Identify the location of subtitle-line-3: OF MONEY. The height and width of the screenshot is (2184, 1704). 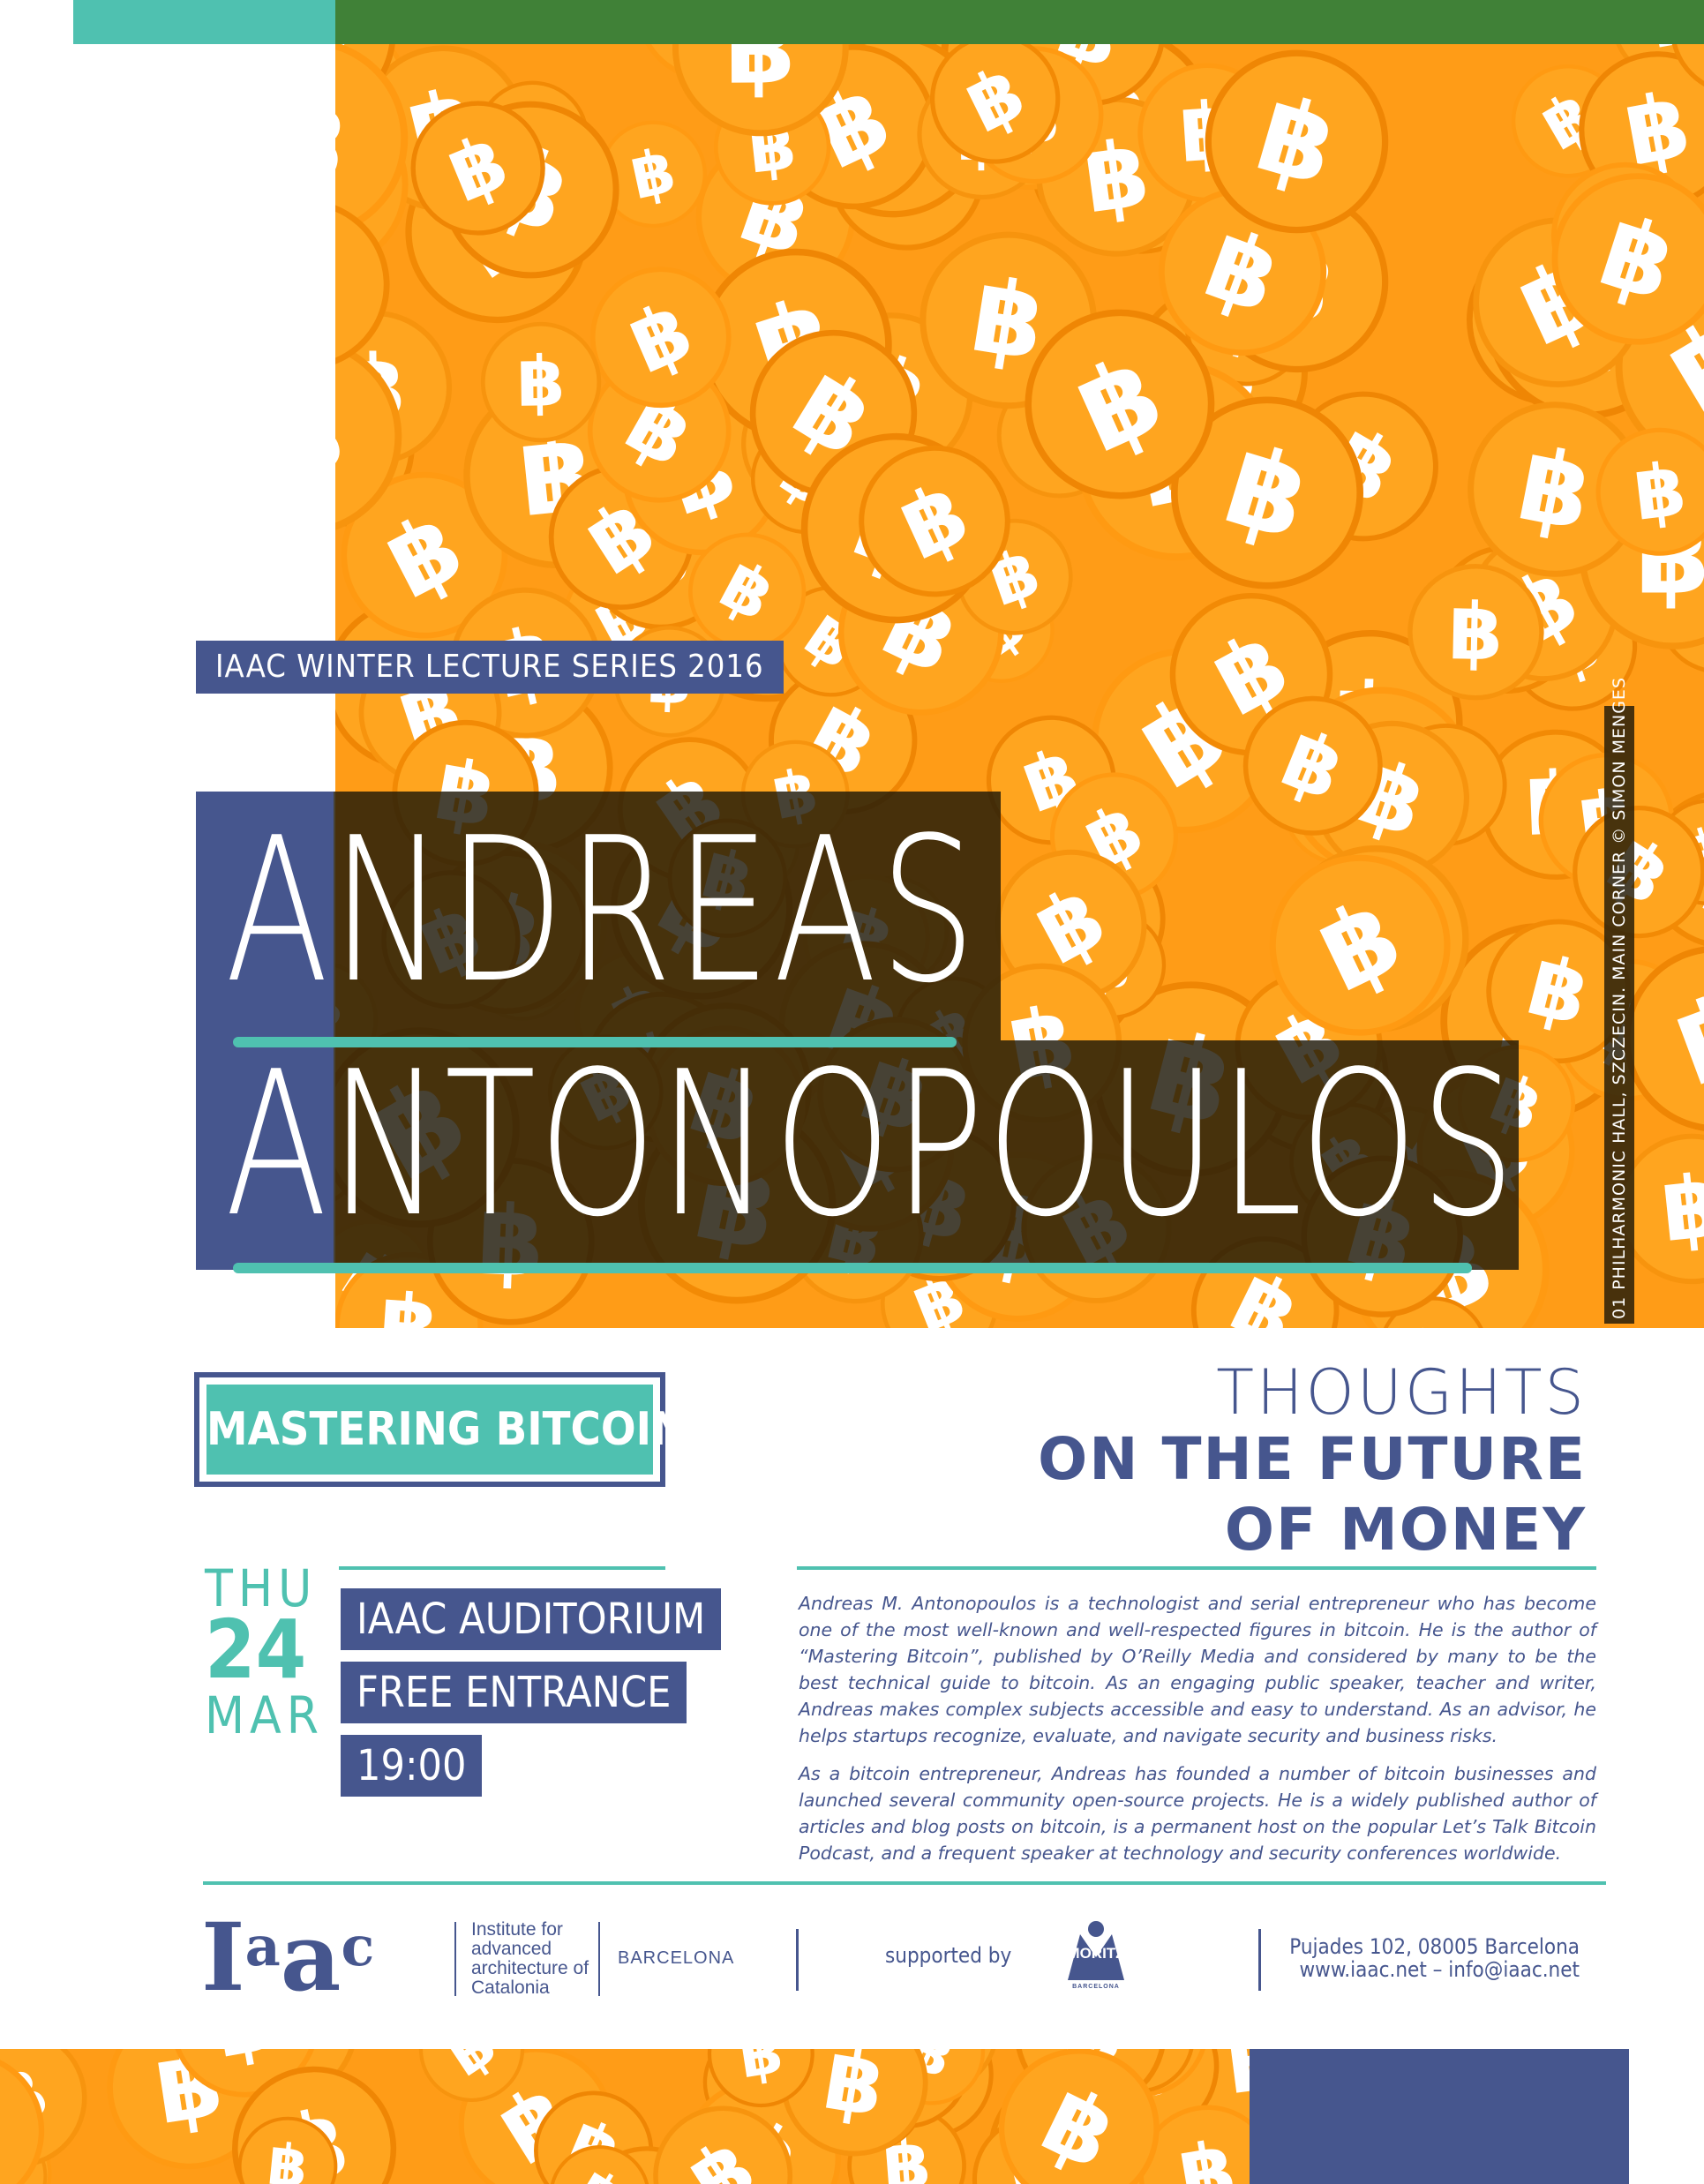
(1405, 1530).